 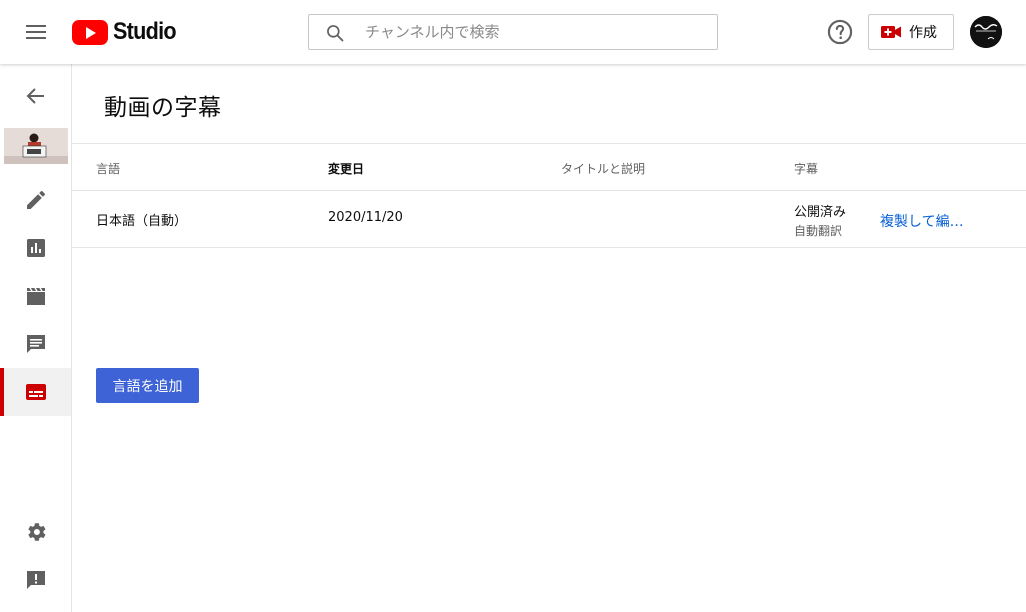 What do you see at coordinates (535, 32) in the screenshot?
I see `search-input` at bounding box center [535, 32].